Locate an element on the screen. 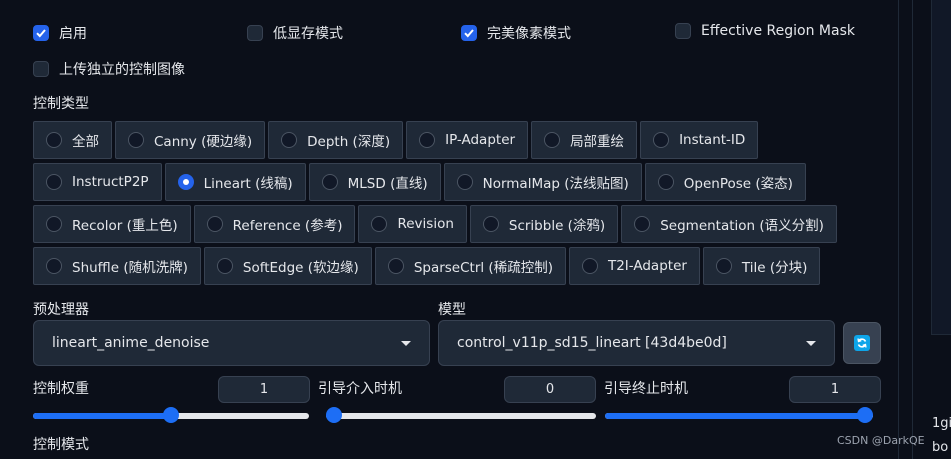 This screenshot has width=951, height=459. radio-normalmap: NormalMap (法线贴图) is located at coordinates (542, 182).